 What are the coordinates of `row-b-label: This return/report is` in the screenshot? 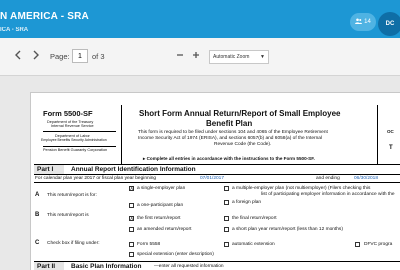 It's located at (68, 215).